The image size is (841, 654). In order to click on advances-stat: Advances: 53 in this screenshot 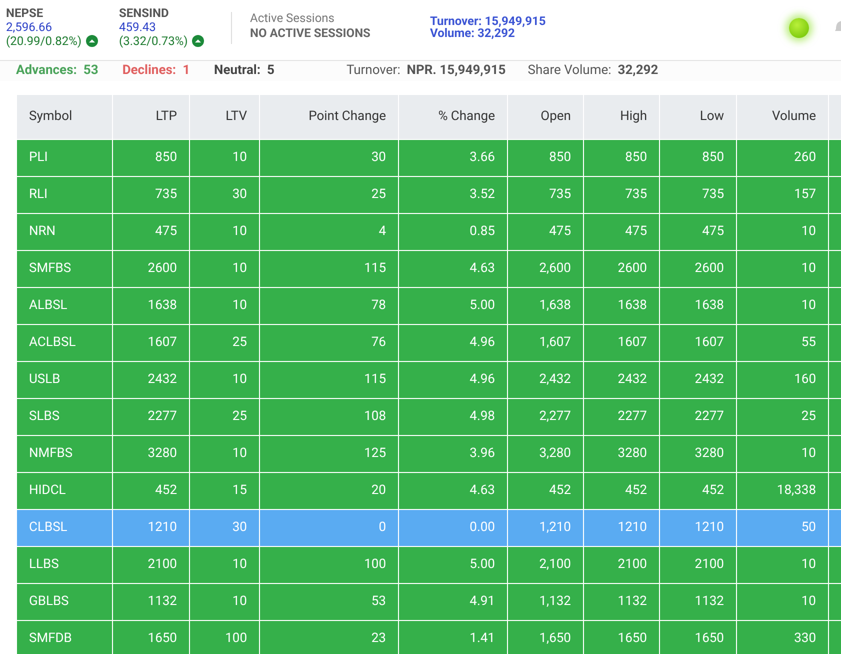, I will do `click(57, 71)`.